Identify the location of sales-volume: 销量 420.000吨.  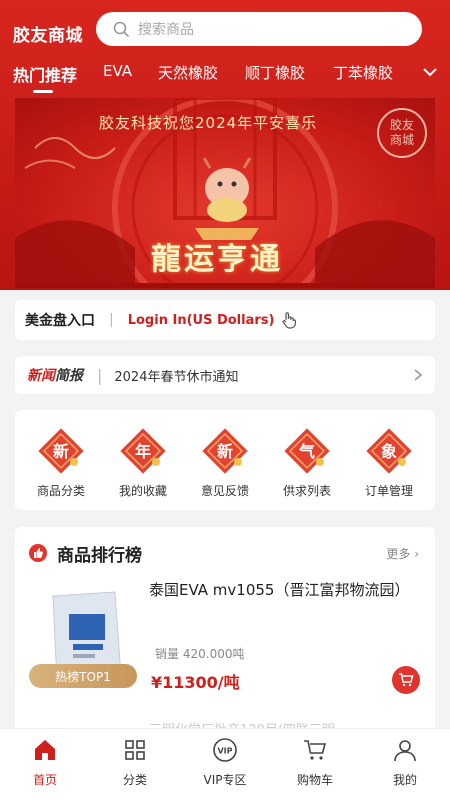
(199, 653).